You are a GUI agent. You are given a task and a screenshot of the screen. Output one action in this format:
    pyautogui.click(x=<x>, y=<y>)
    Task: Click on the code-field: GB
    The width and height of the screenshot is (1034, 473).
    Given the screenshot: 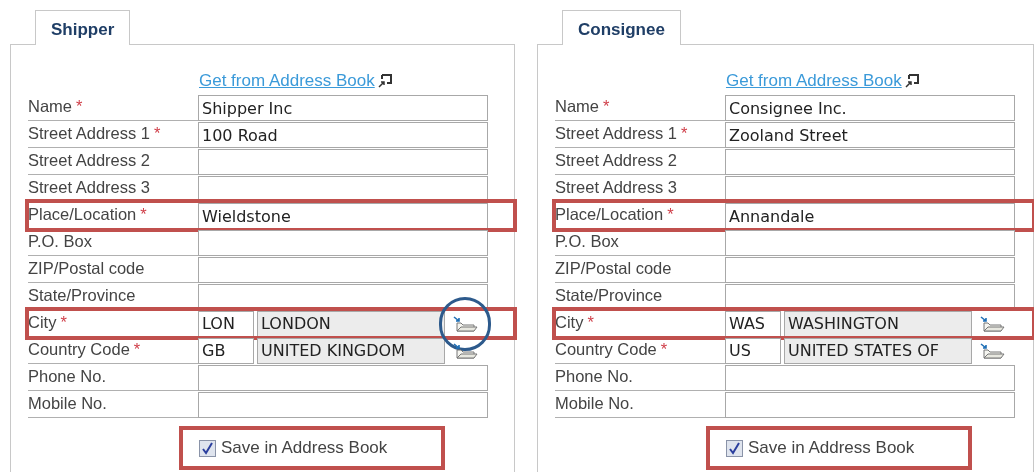 What is the action you would take?
    pyautogui.click(x=226, y=350)
    